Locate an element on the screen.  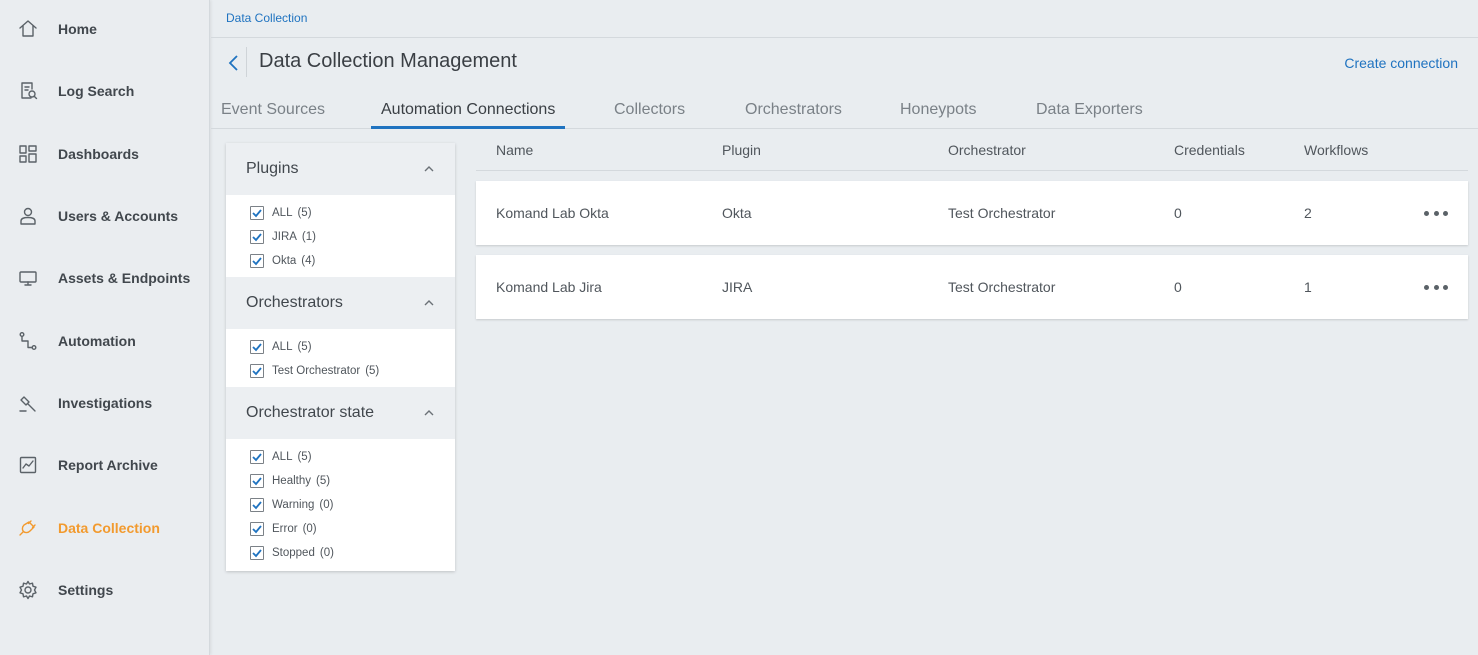
filter-option: Test Orchestrator (5) is located at coordinates (314, 371).